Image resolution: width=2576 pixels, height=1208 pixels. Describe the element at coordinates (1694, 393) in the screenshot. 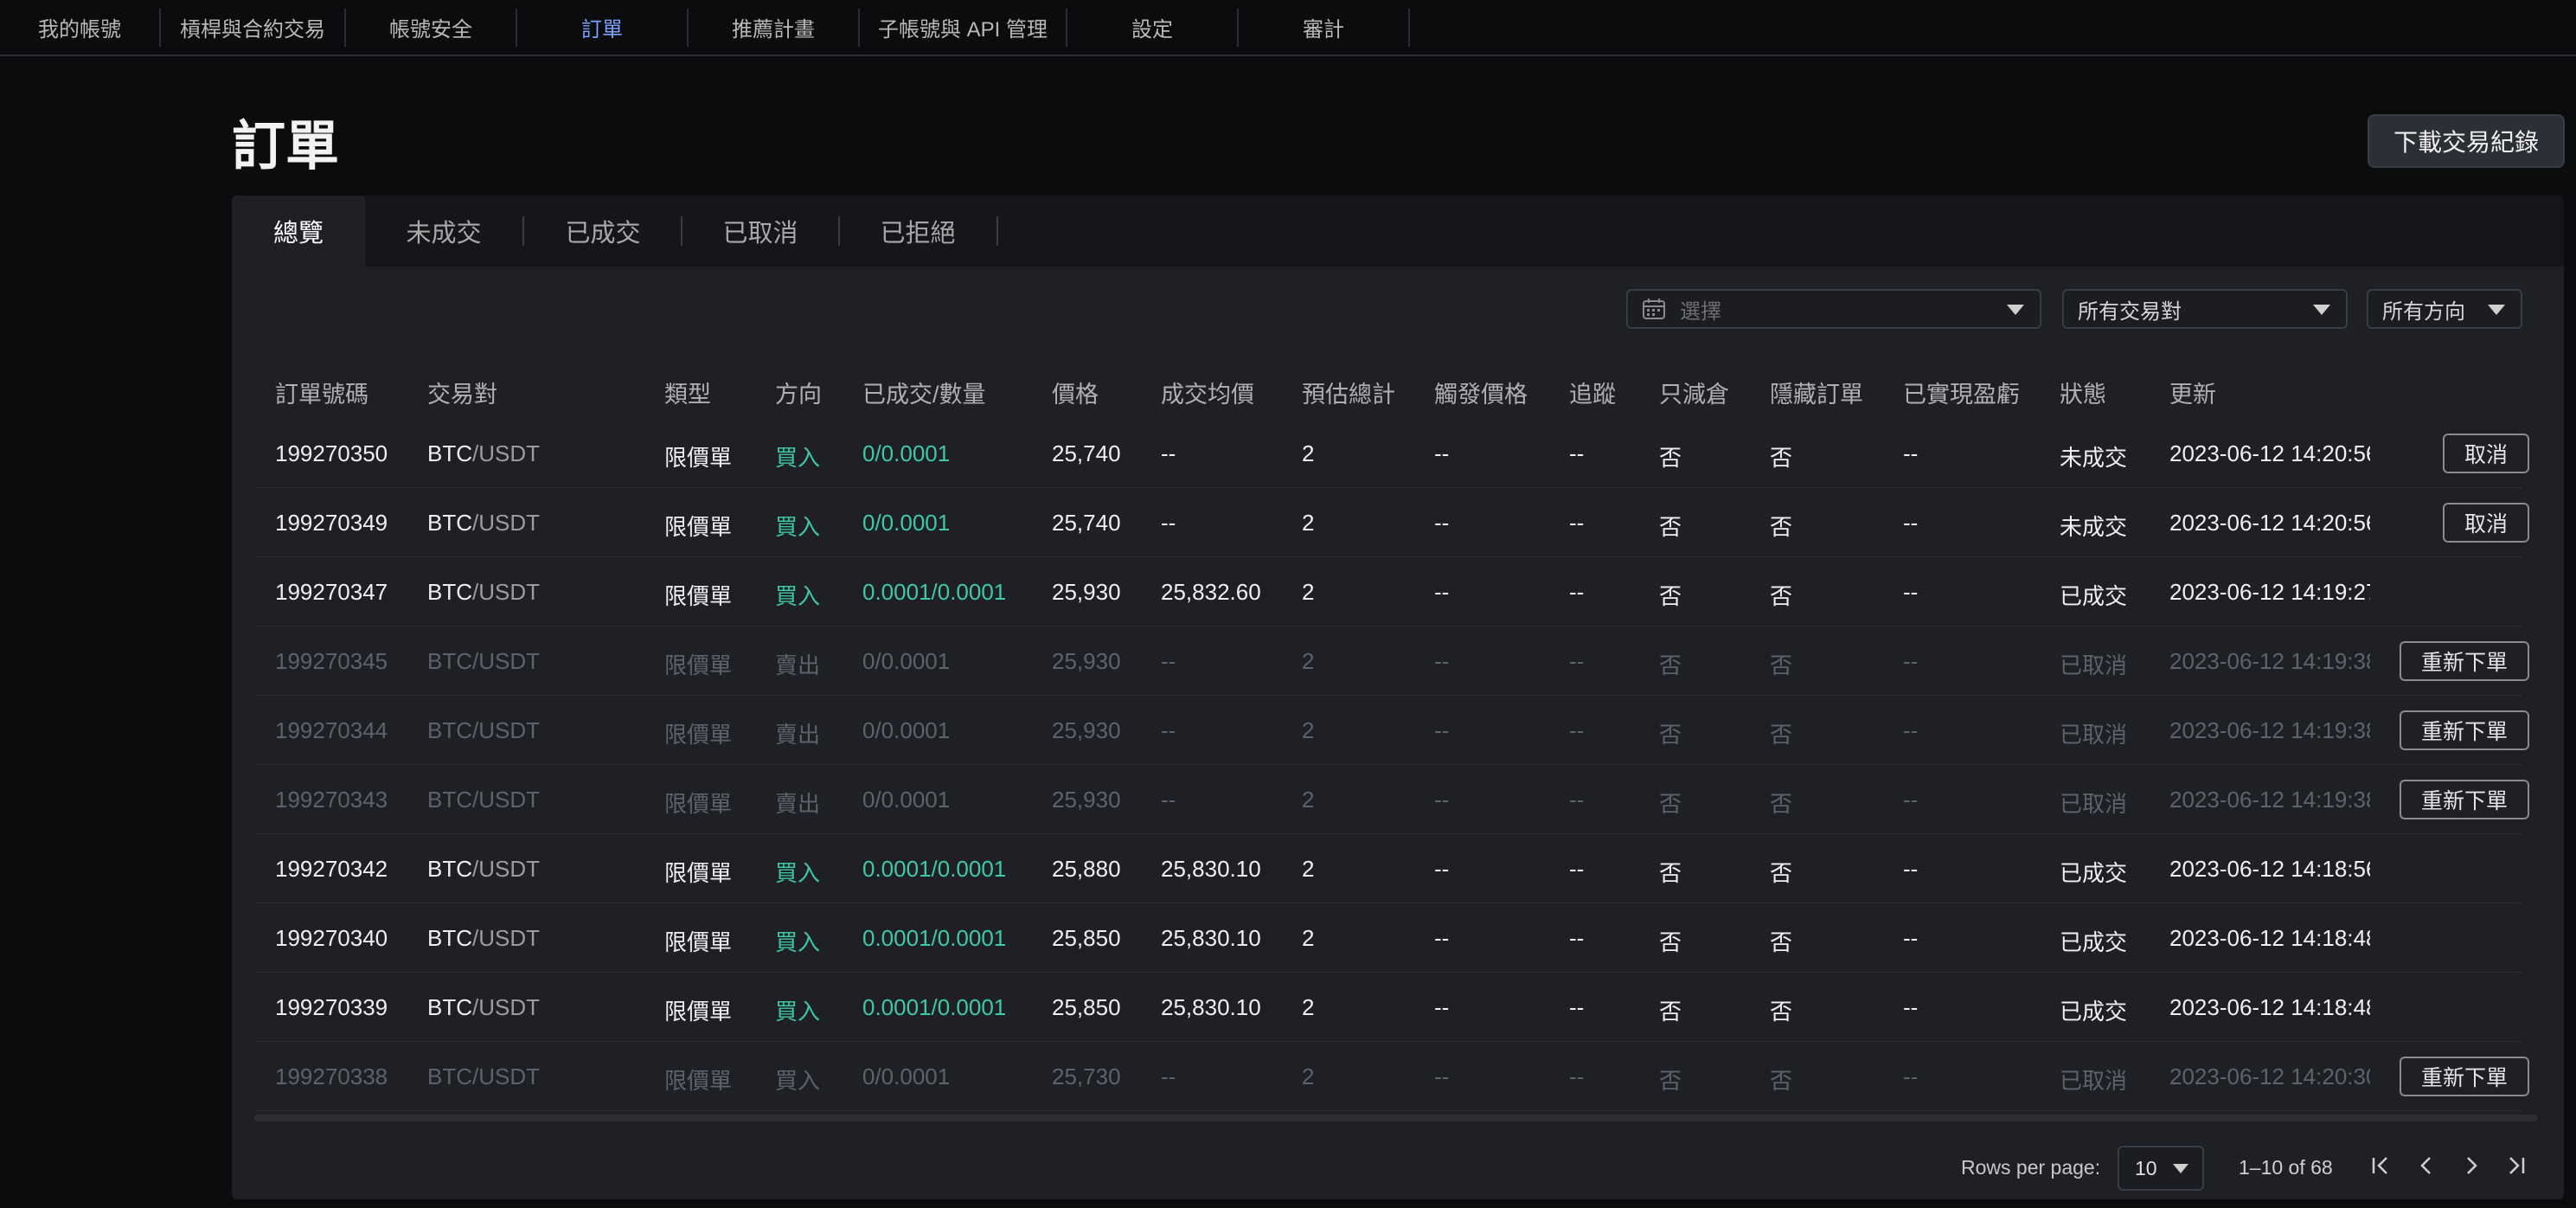

I see `col-reduce-only: 只減倉` at that location.